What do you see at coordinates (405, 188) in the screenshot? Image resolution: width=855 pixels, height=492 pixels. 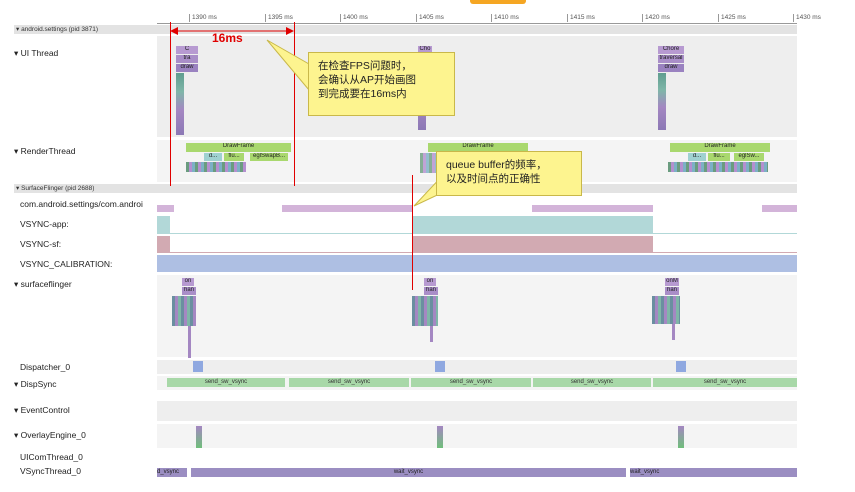 I see `process-header-surfaceflinger: ▾ SurfaceFlinger (pid 2688)` at bounding box center [405, 188].